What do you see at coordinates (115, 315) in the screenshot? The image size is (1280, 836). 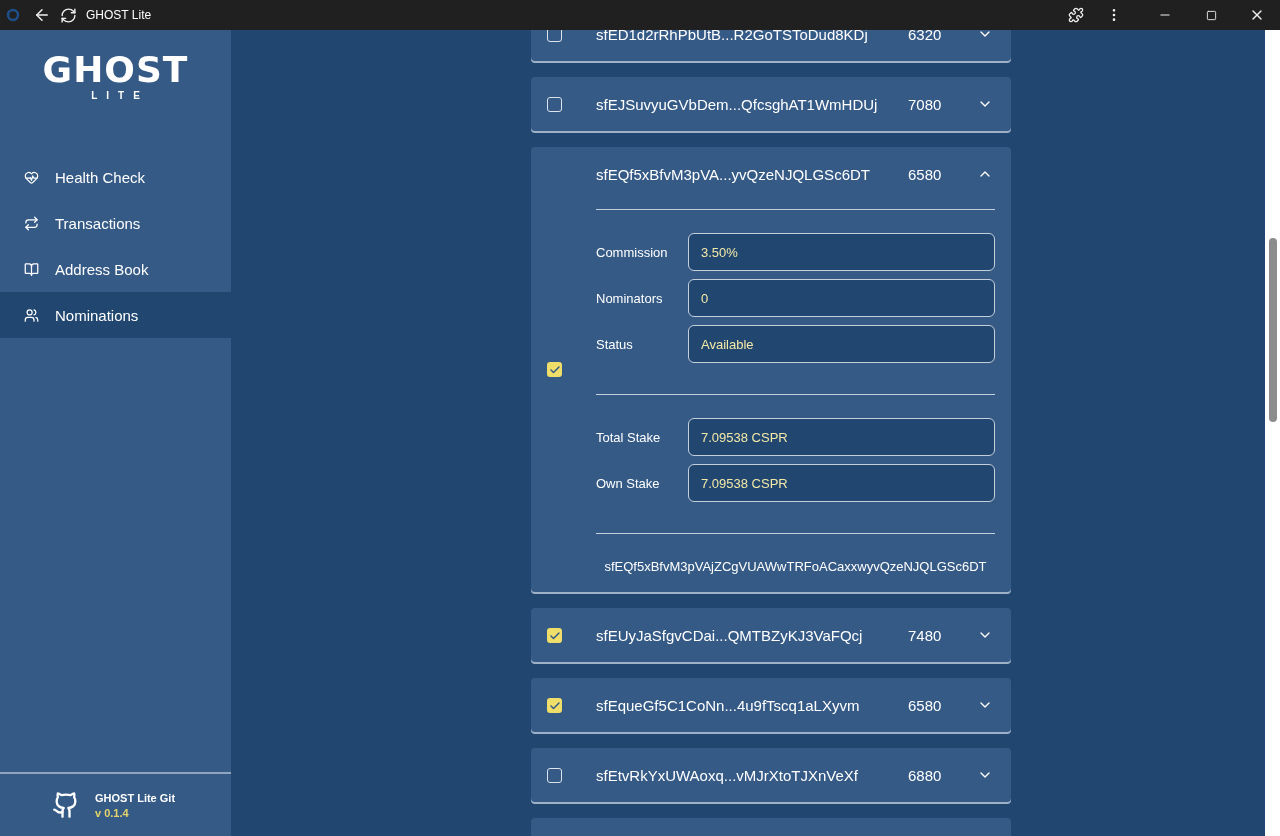 I see `nav-item: Nominations` at bounding box center [115, 315].